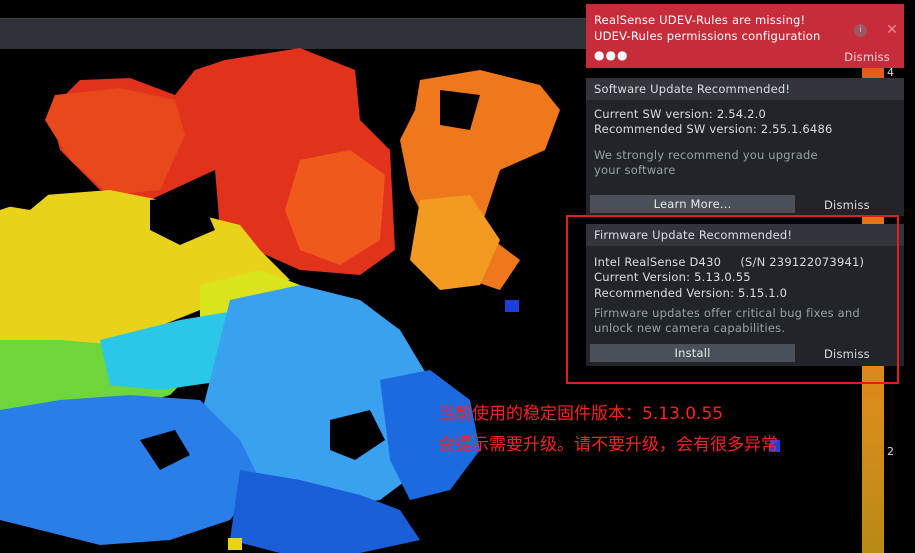 This screenshot has height=553, width=915. I want to click on current-sw-version: Current SW version: 2.54.2.0, so click(680, 114).